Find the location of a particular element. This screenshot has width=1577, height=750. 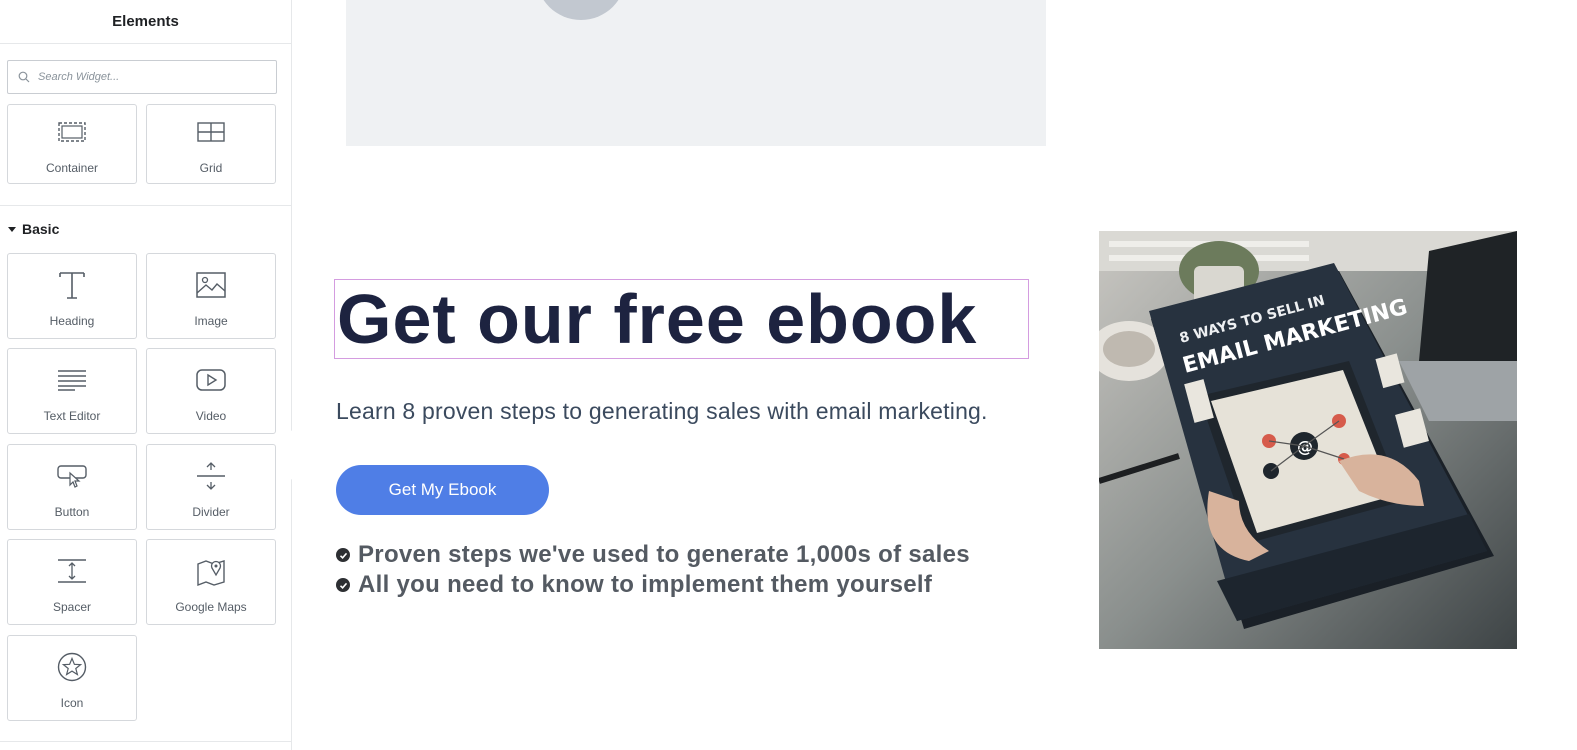

category-label: Basic is located at coordinates (41, 229).